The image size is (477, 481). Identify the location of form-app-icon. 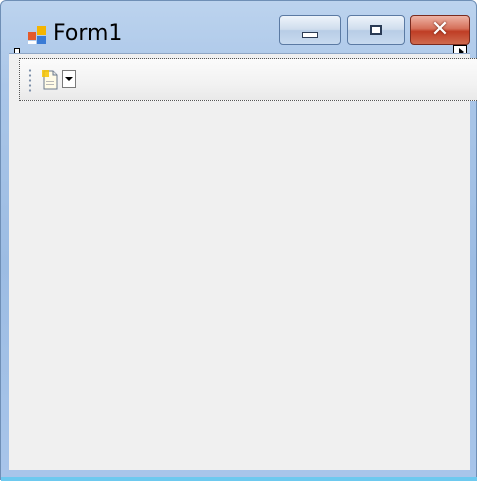
(37, 35).